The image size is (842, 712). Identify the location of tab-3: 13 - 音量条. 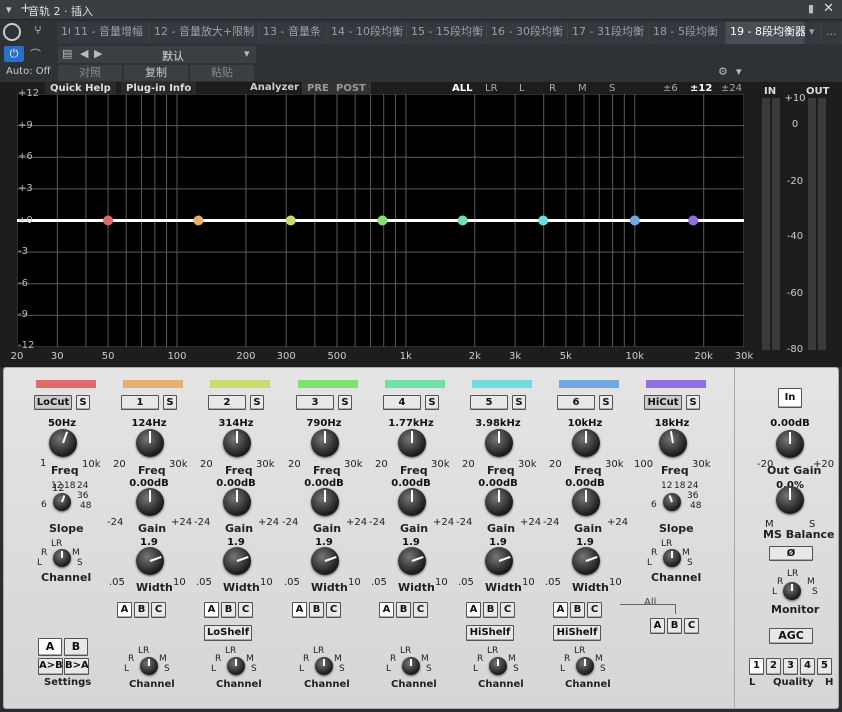
(293, 33).